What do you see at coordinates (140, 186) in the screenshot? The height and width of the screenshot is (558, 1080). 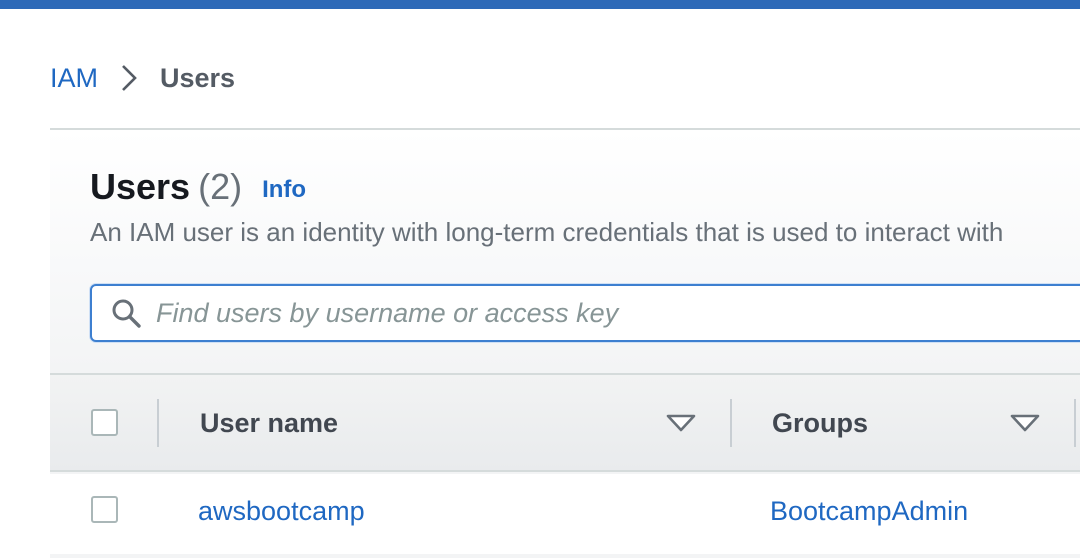 I see `page-title: Users` at bounding box center [140, 186].